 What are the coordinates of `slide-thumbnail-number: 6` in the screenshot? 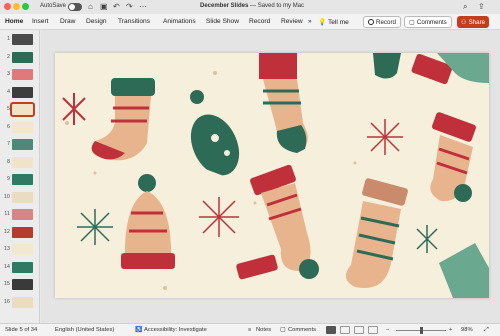 It's located at (8, 126).